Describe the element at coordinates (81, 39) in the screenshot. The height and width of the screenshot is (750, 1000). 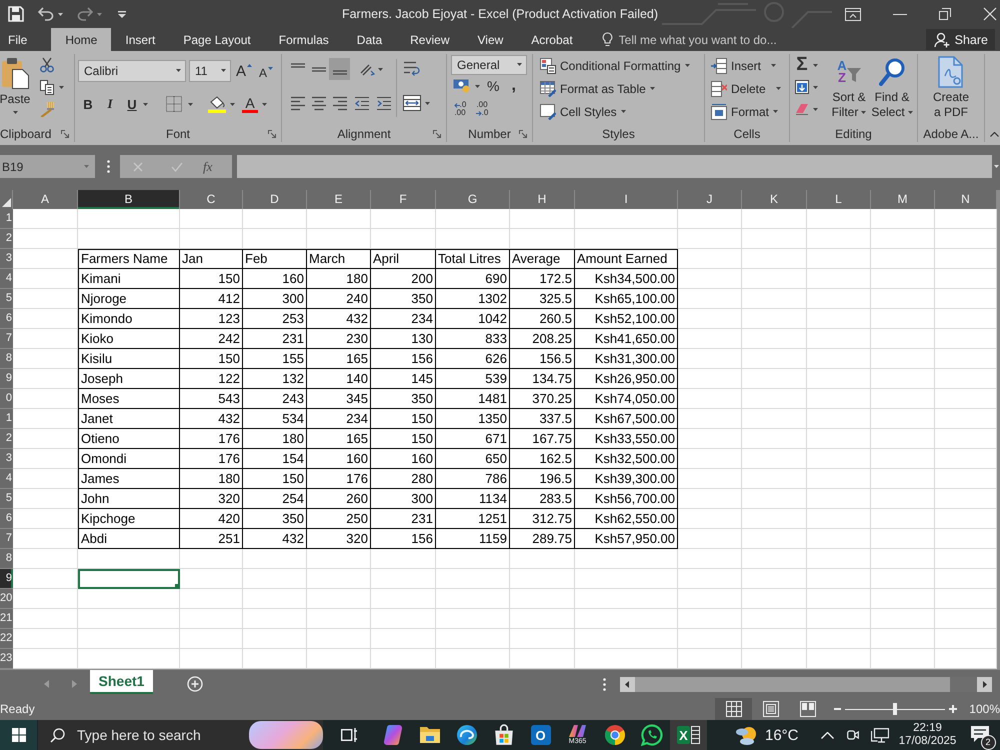
I see `ribbon-tab: Home` at that location.